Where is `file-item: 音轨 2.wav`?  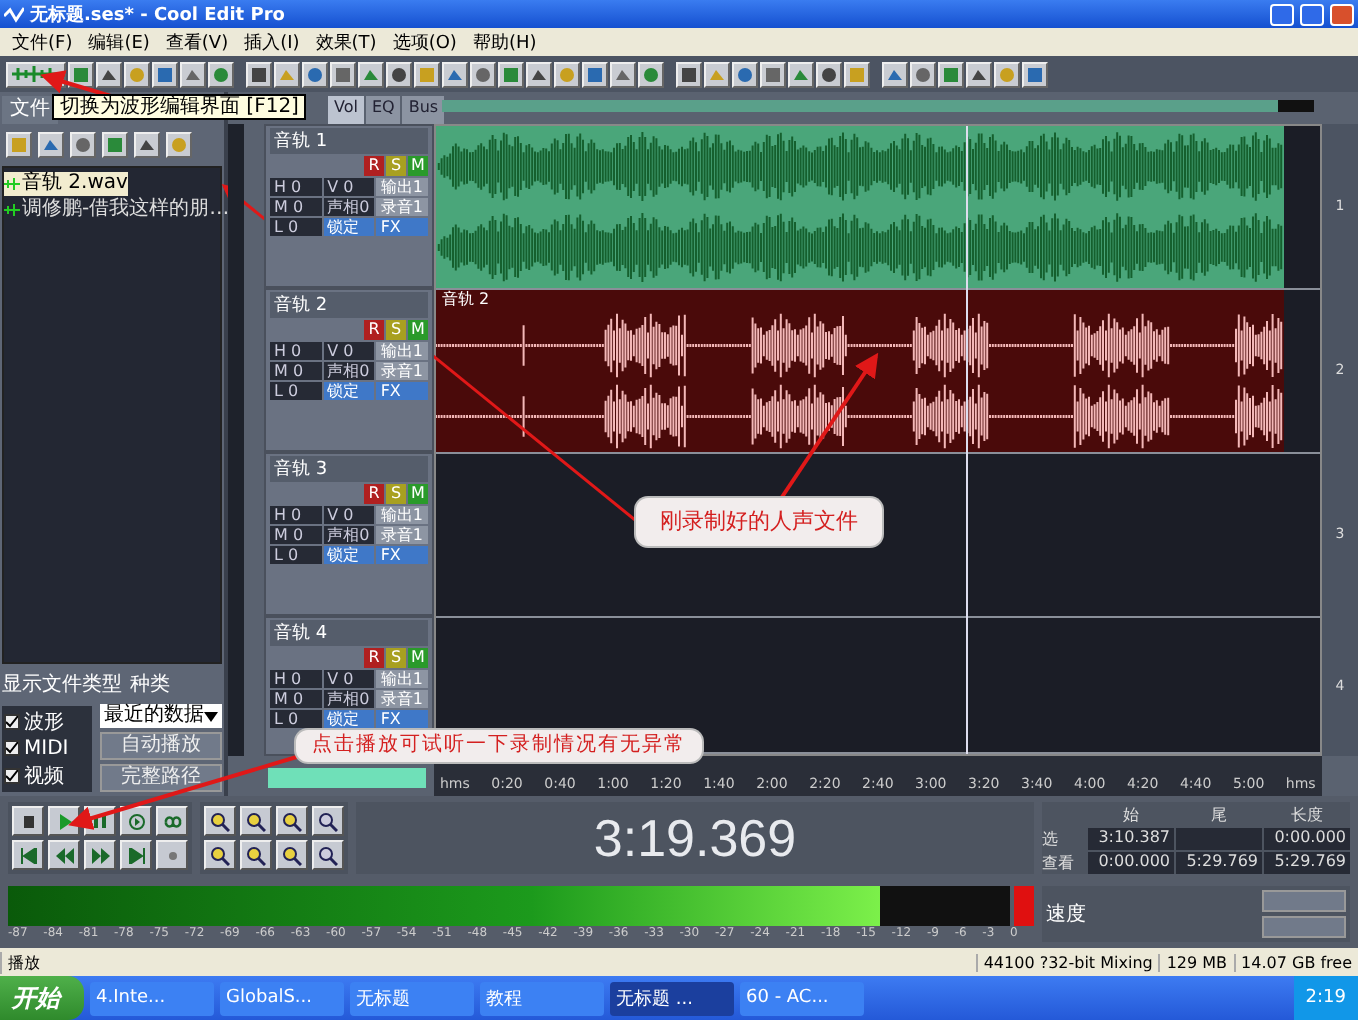 file-item: 音轨 2.wav is located at coordinates (66, 184).